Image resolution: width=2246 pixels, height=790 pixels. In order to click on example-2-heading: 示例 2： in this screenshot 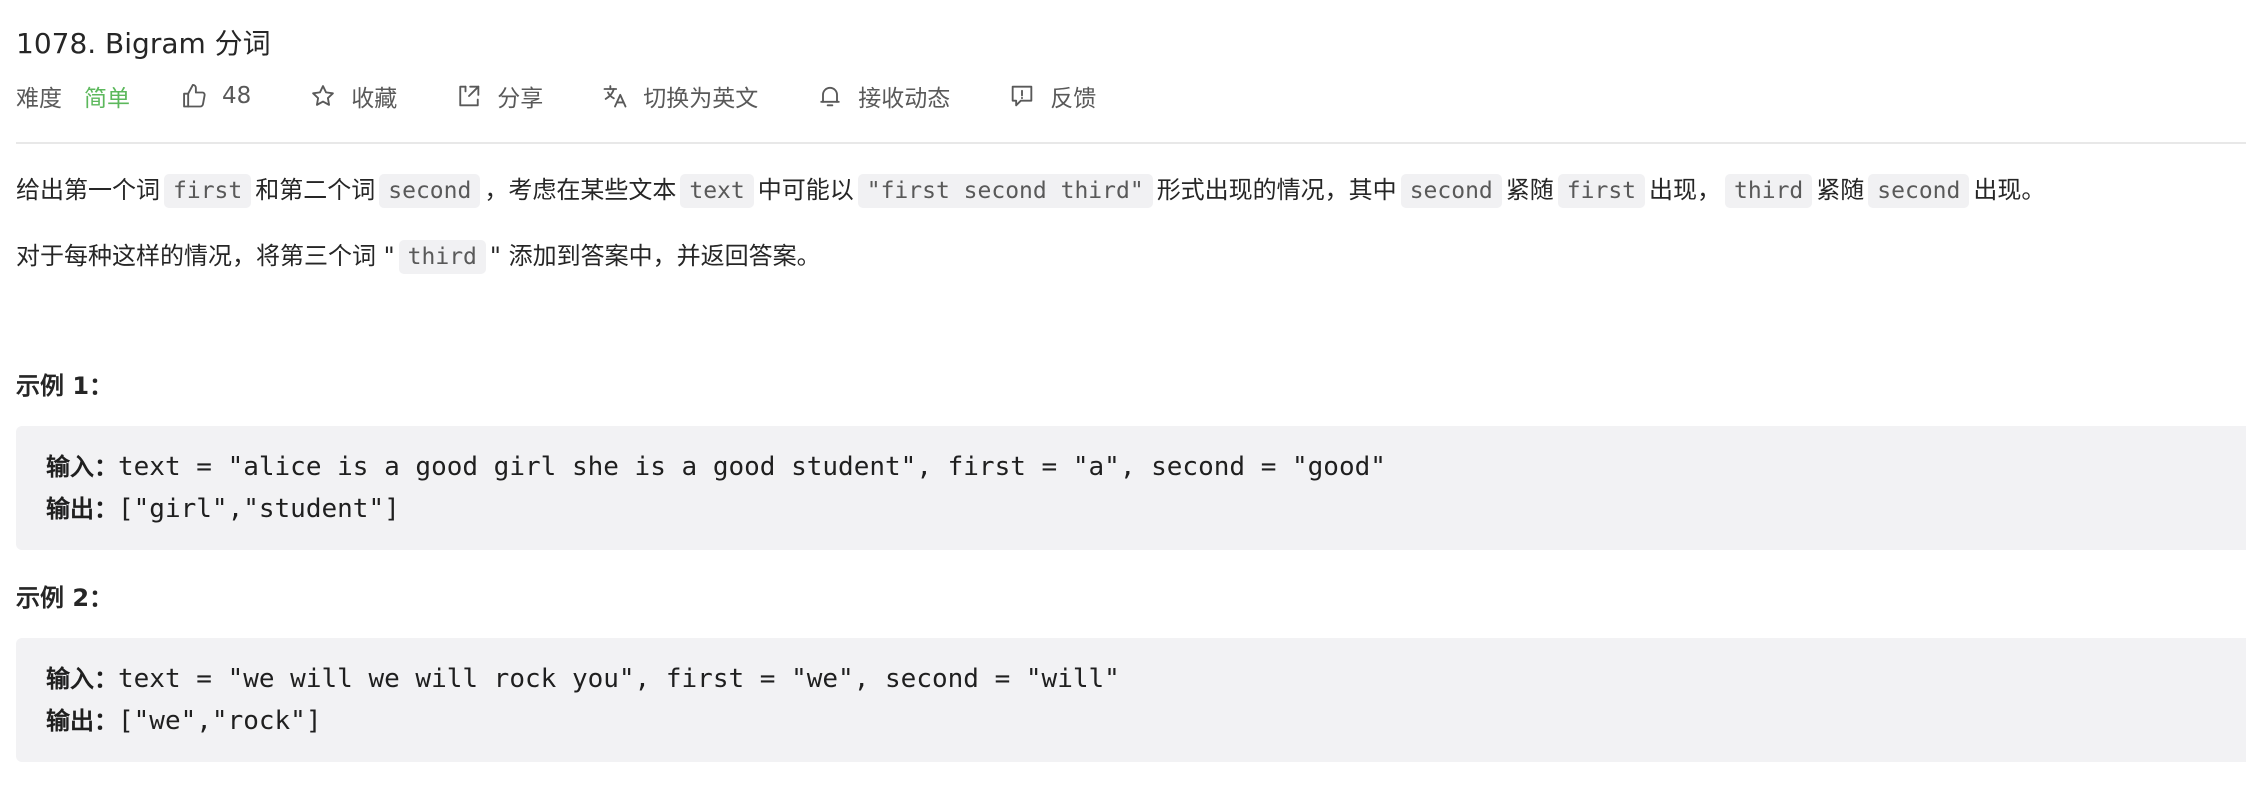, I will do `click(65, 598)`.